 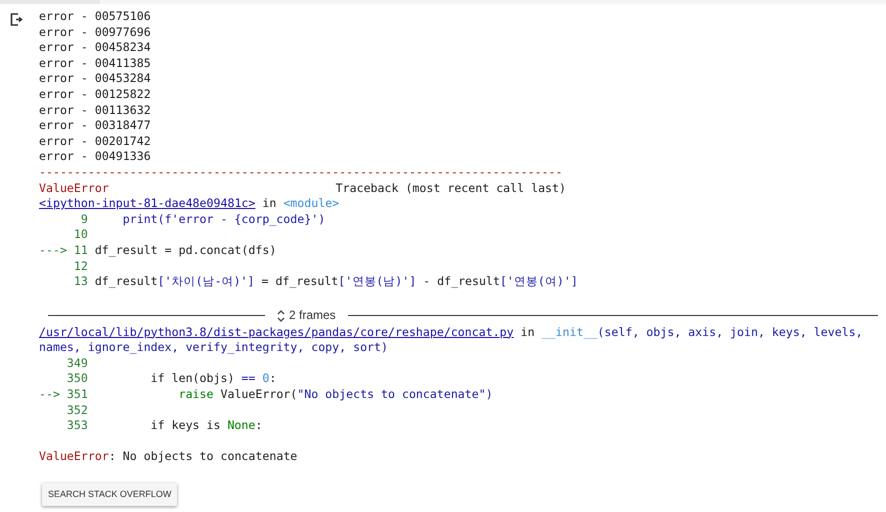 What do you see at coordinates (77, 364) in the screenshot?
I see `line-number: 349` at bounding box center [77, 364].